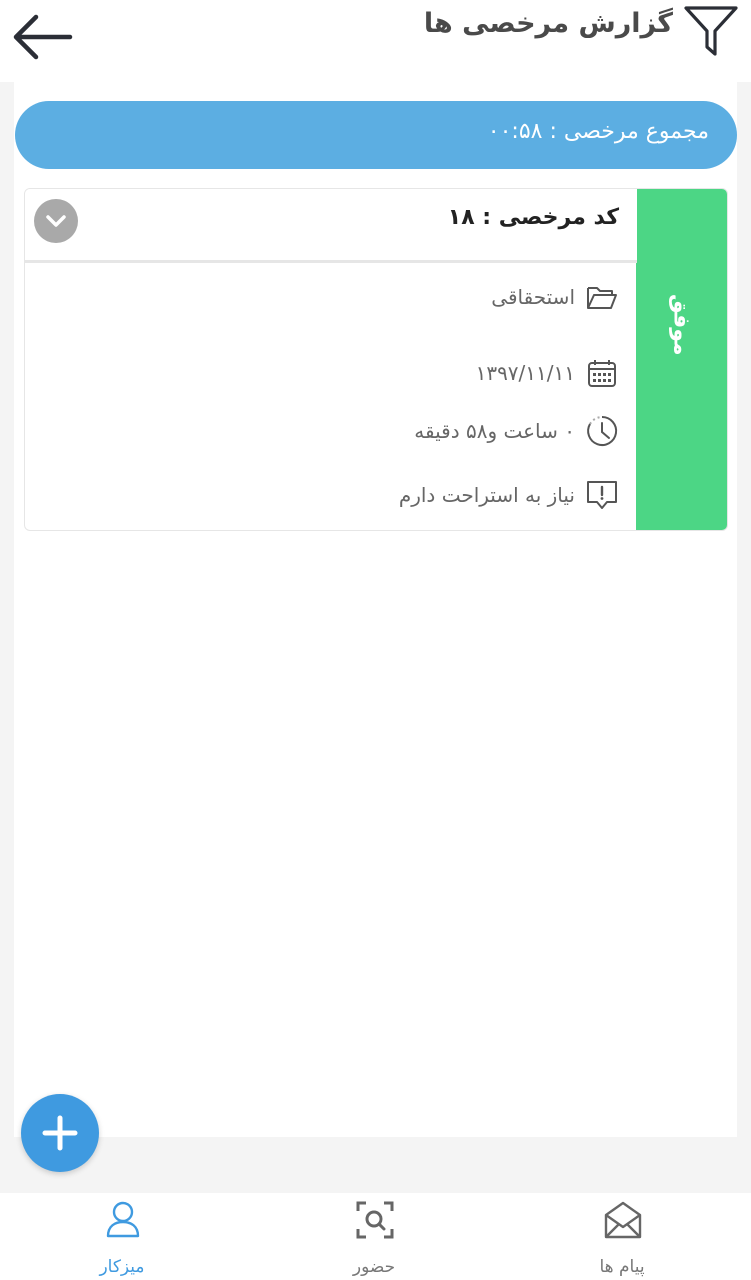 This screenshot has width=751, height=1280. I want to click on leave-duration: ۰ ساعت و۵۸ دقیقه, so click(494, 431).